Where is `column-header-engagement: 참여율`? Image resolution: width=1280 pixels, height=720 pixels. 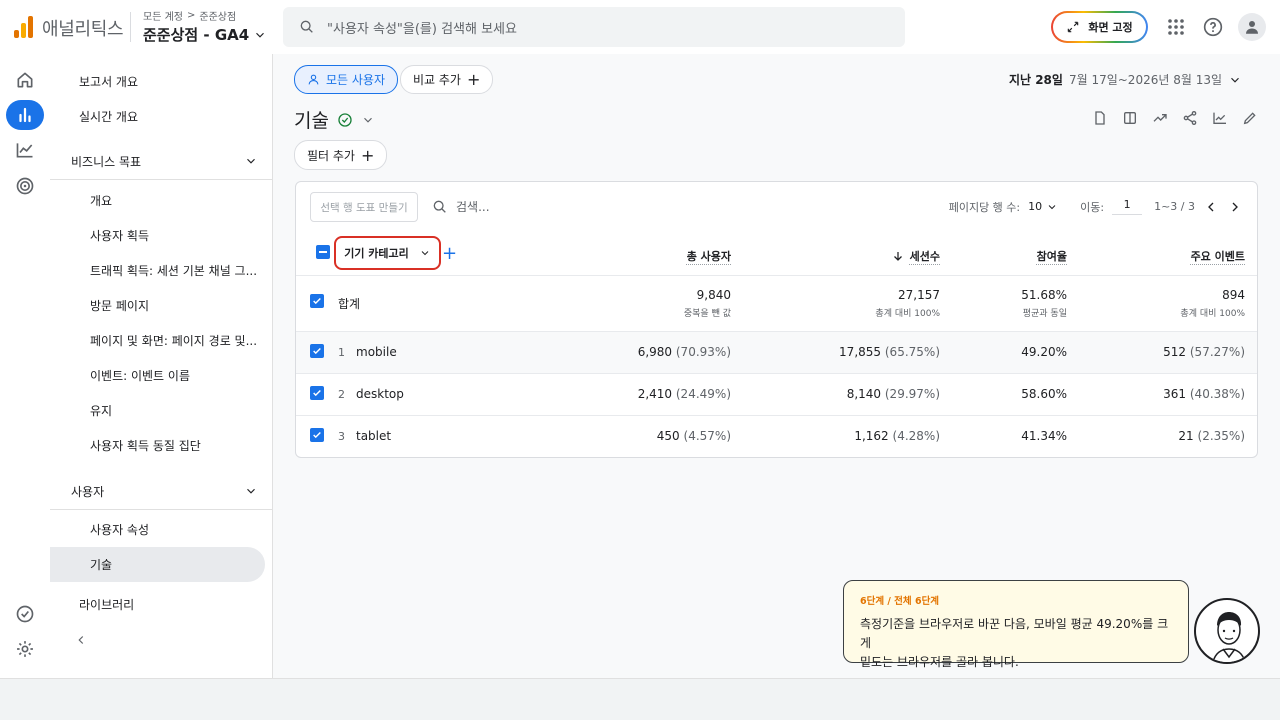
column-header-engagement: 참여율 is located at coordinates (1052, 256).